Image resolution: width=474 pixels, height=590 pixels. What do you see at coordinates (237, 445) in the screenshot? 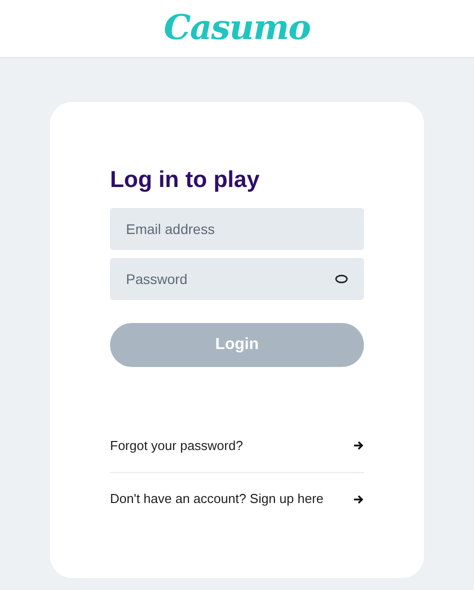
I see `link-row: Forgot your password?` at bounding box center [237, 445].